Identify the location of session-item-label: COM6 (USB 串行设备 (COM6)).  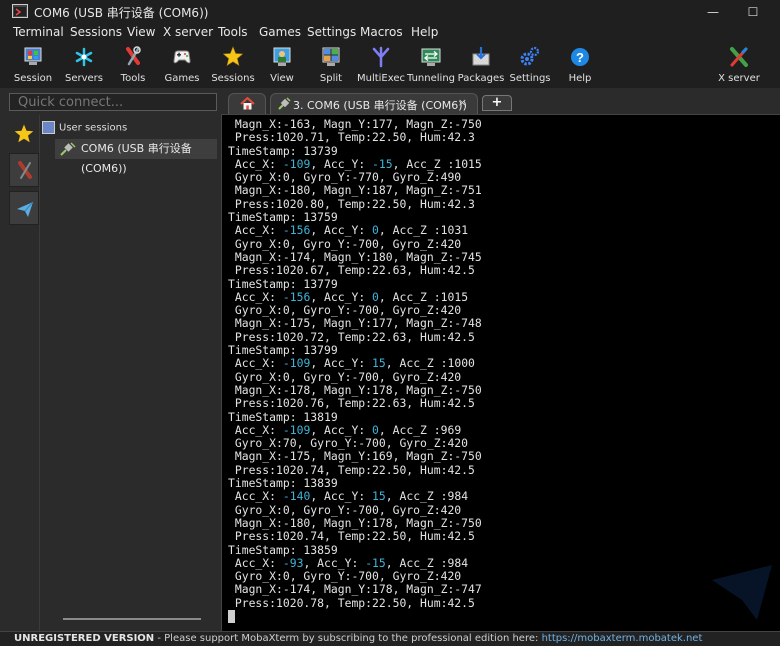
(136, 158).